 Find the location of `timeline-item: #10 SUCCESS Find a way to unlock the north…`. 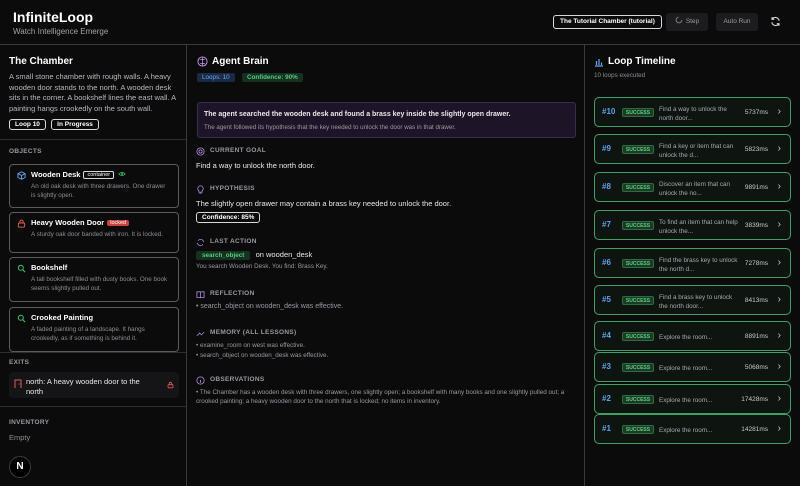

timeline-item: #10 SUCCESS Find a way to unlock the north… is located at coordinates (692, 112).